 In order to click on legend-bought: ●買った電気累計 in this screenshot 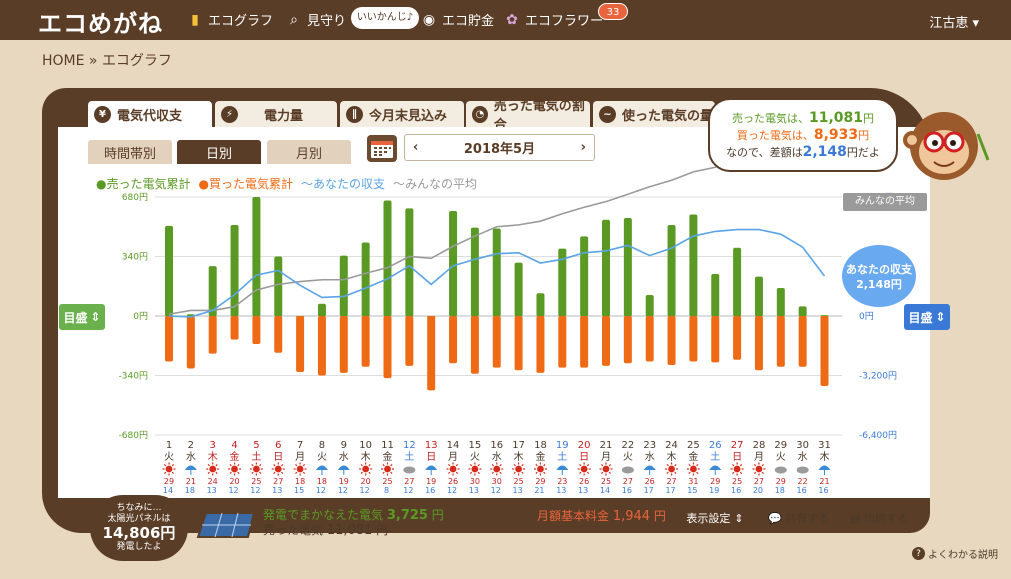, I will do `click(246, 184)`.